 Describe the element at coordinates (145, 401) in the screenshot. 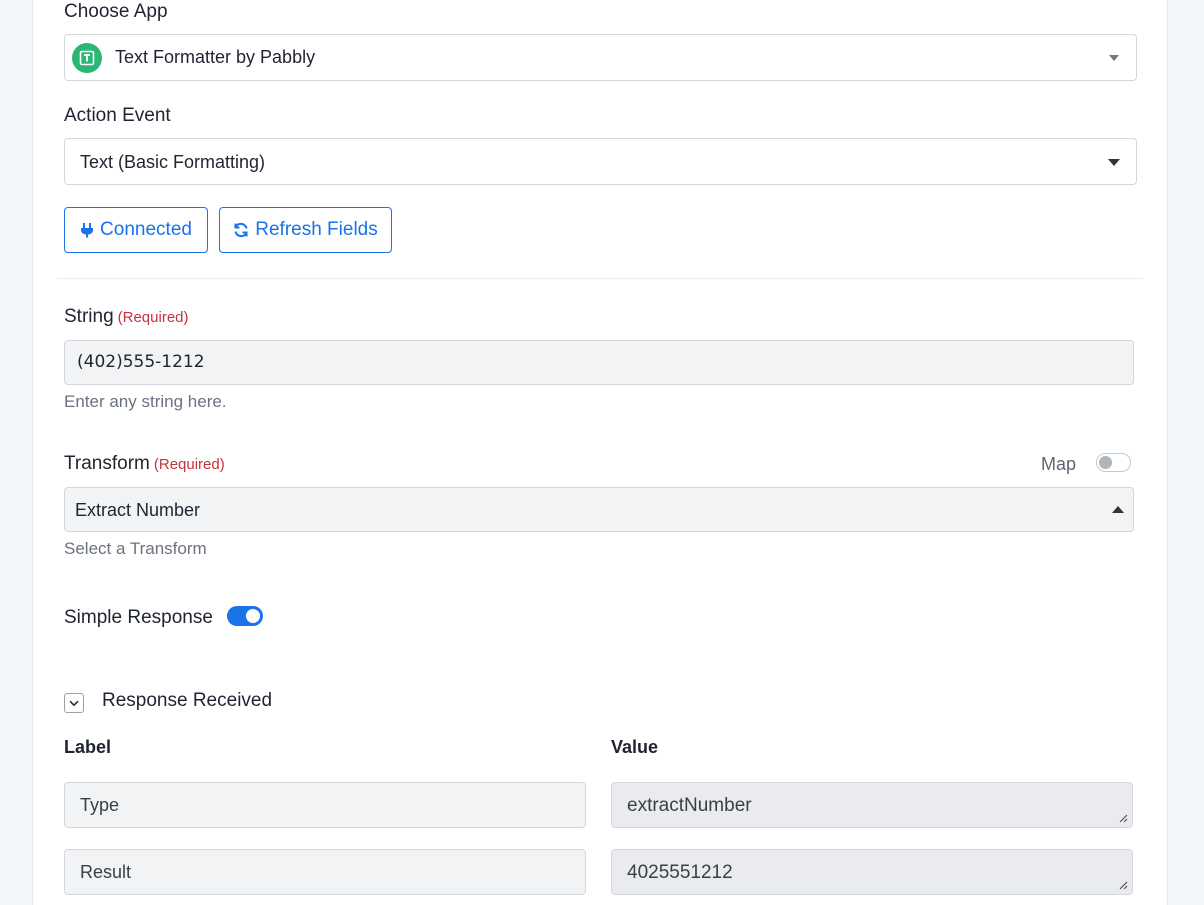

I see `string-help-text: Enter any string here.` at that location.